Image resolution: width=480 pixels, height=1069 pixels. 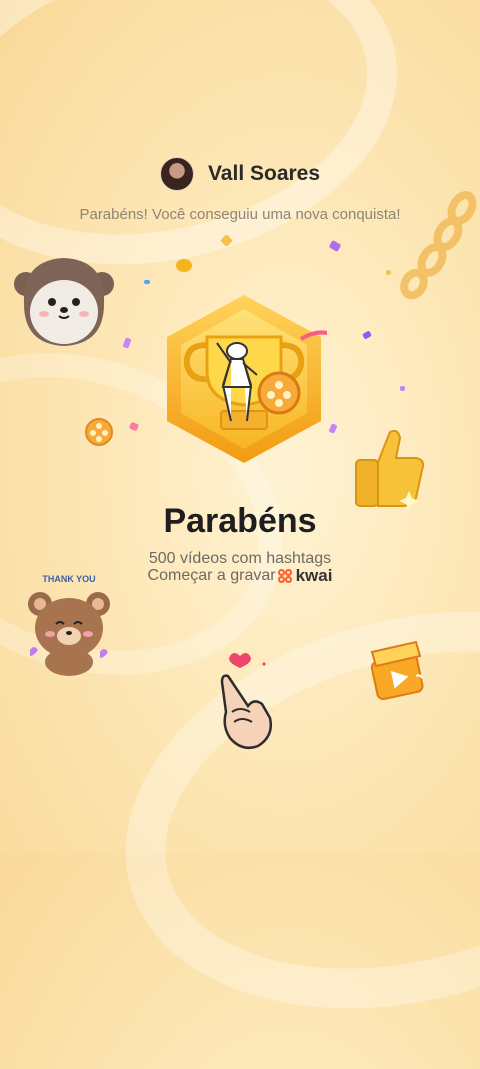 What do you see at coordinates (390, 468) in the screenshot?
I see `thumbs-up-icon` at bounding box center [390, 468].